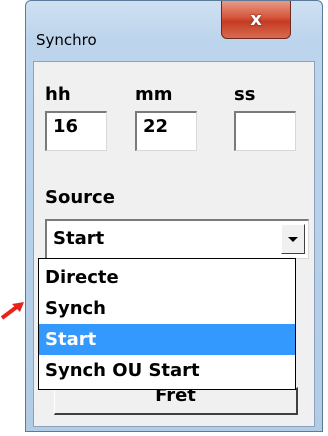 This screenshot has width=328, height=436. Describe the element at coordinates (265, 131) in the screenshot. I see `ss-field` at that location.